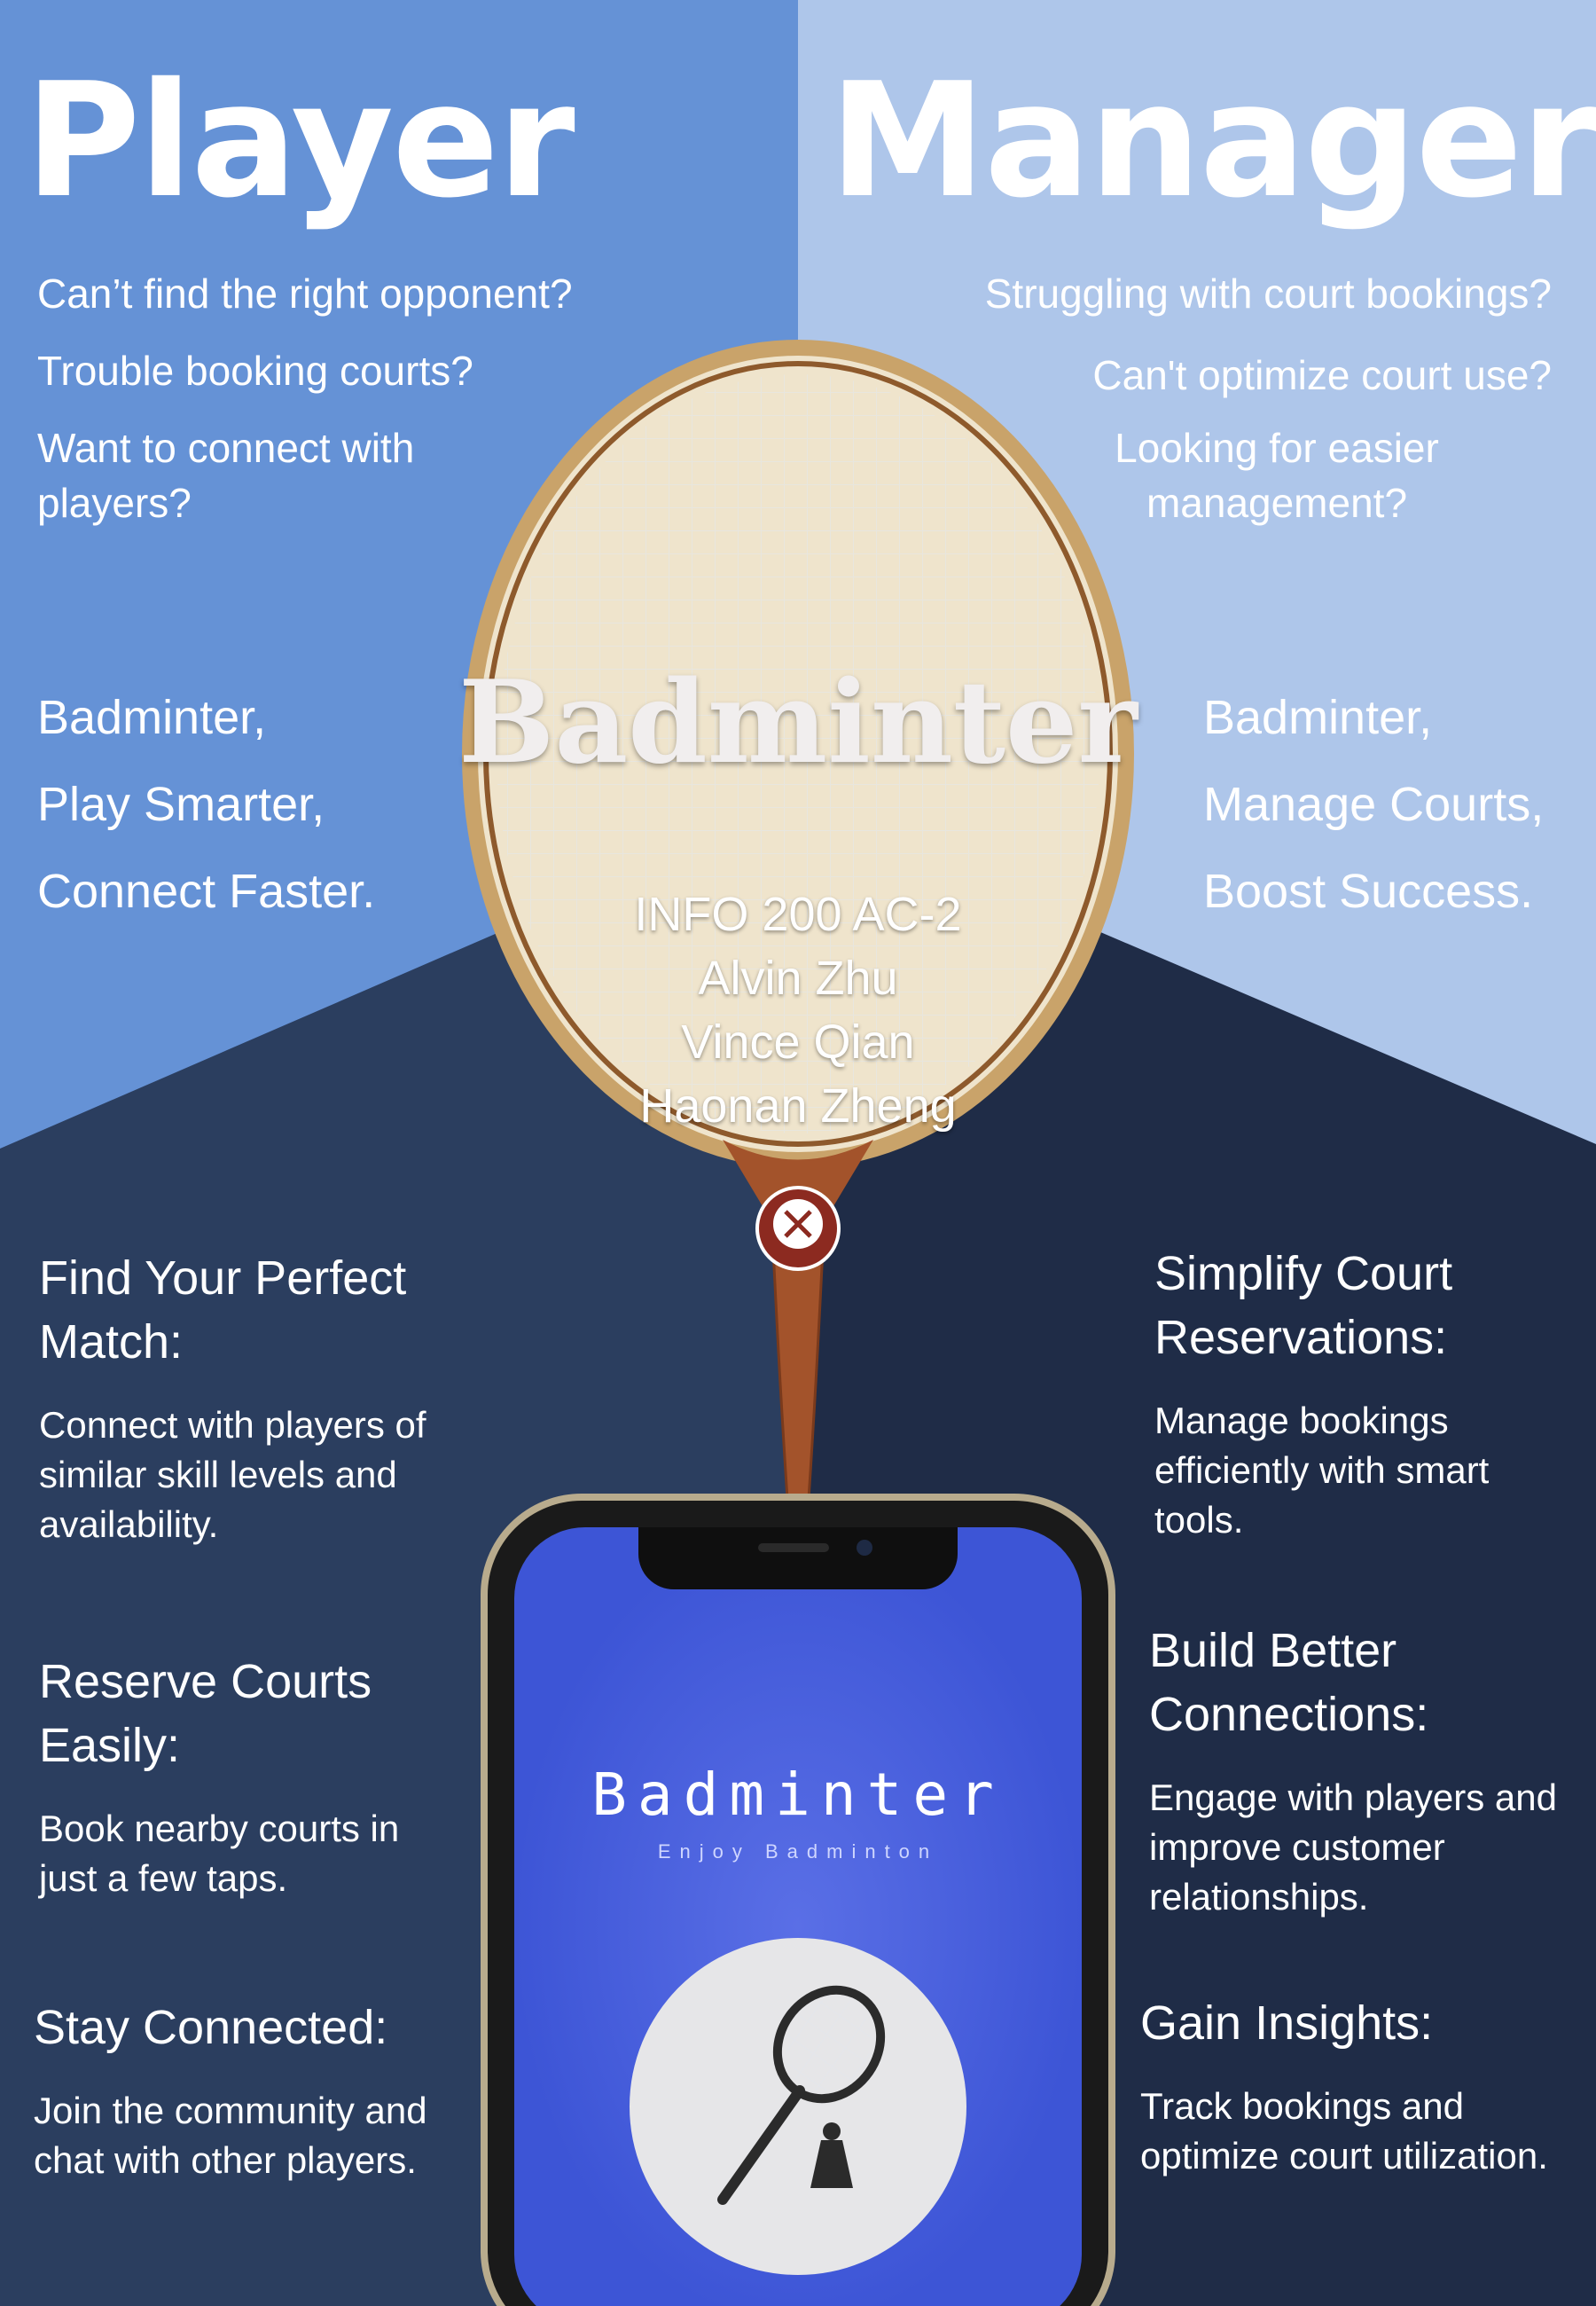 The width and height of the screenshot is (1596, 2306). I want to click on phone-app-tagline: Enjoy Badminton, so click(798, 1851).